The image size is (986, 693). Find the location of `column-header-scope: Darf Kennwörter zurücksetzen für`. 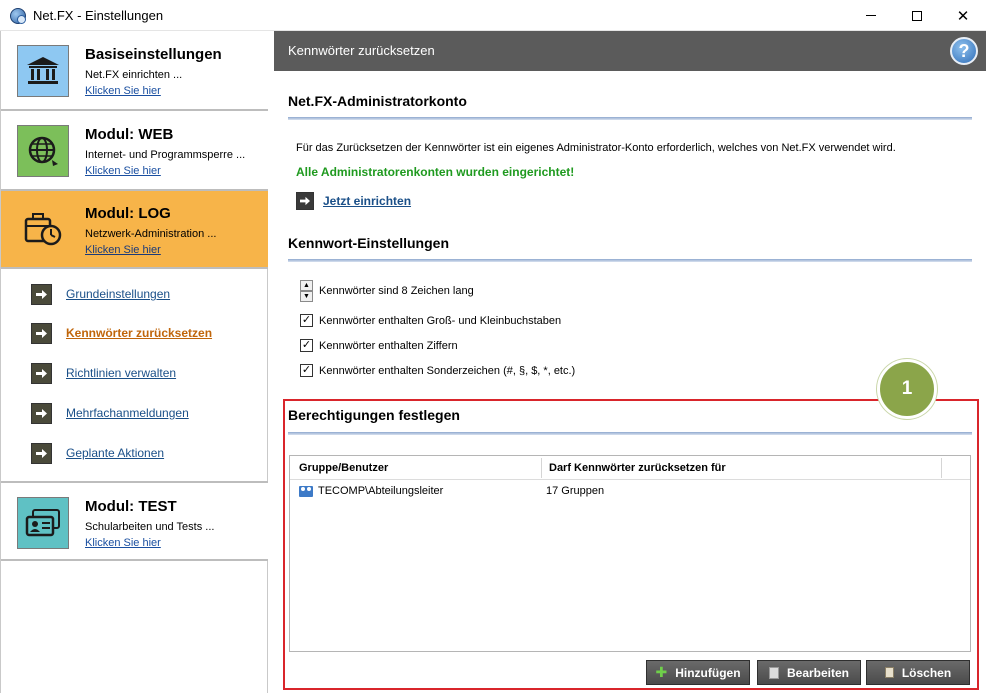

column-header-scope: Darf Kennwörter zurücksetzen für is located at coordinates (637, 468).